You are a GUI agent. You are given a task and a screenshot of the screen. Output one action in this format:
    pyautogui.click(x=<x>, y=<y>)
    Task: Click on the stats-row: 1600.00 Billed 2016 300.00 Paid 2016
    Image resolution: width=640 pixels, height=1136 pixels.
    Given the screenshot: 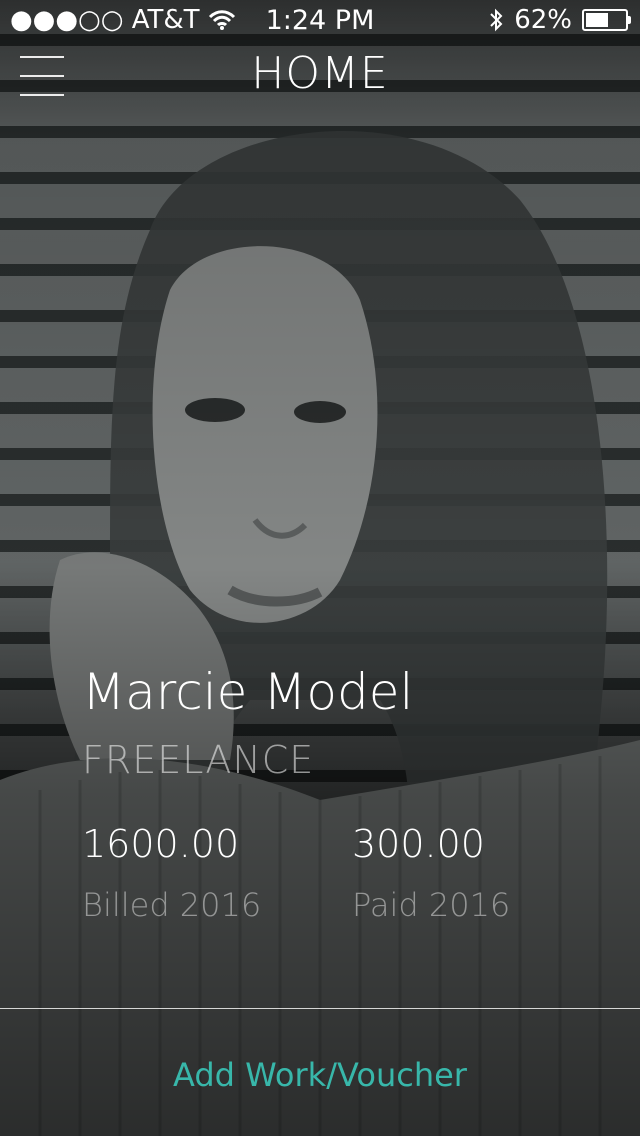 What is the action you would take?
    pyautogui.click(x=352, y=873)
    